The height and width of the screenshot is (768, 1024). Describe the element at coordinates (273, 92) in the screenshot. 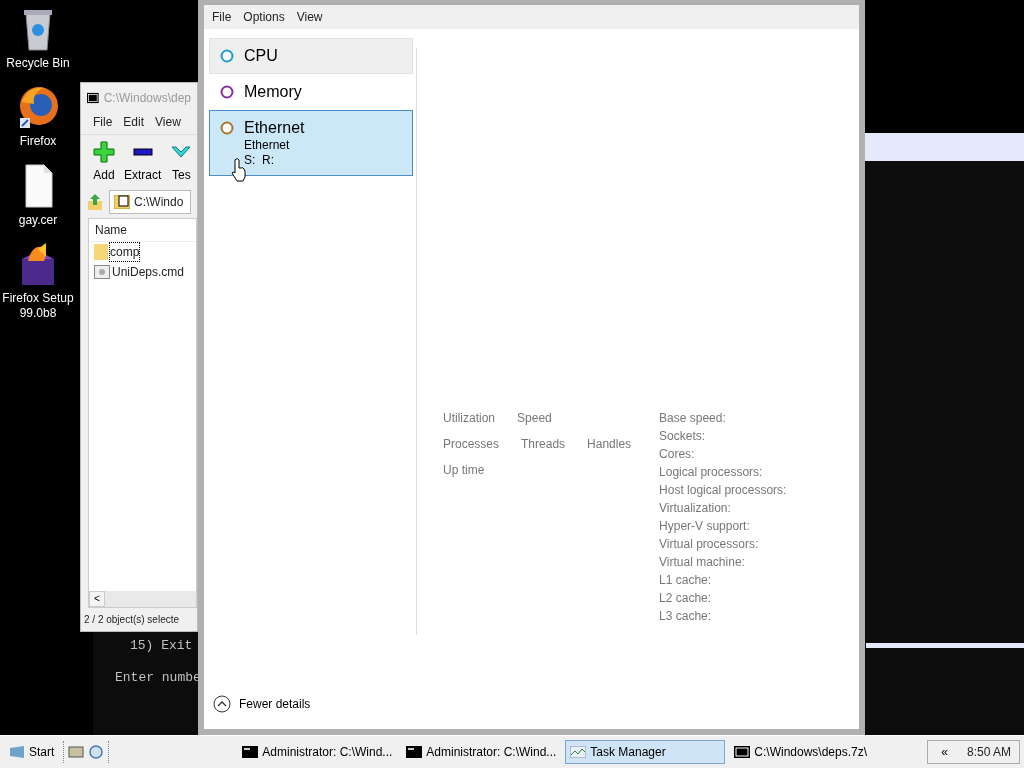

I see `resource-name: Memory` at that location.